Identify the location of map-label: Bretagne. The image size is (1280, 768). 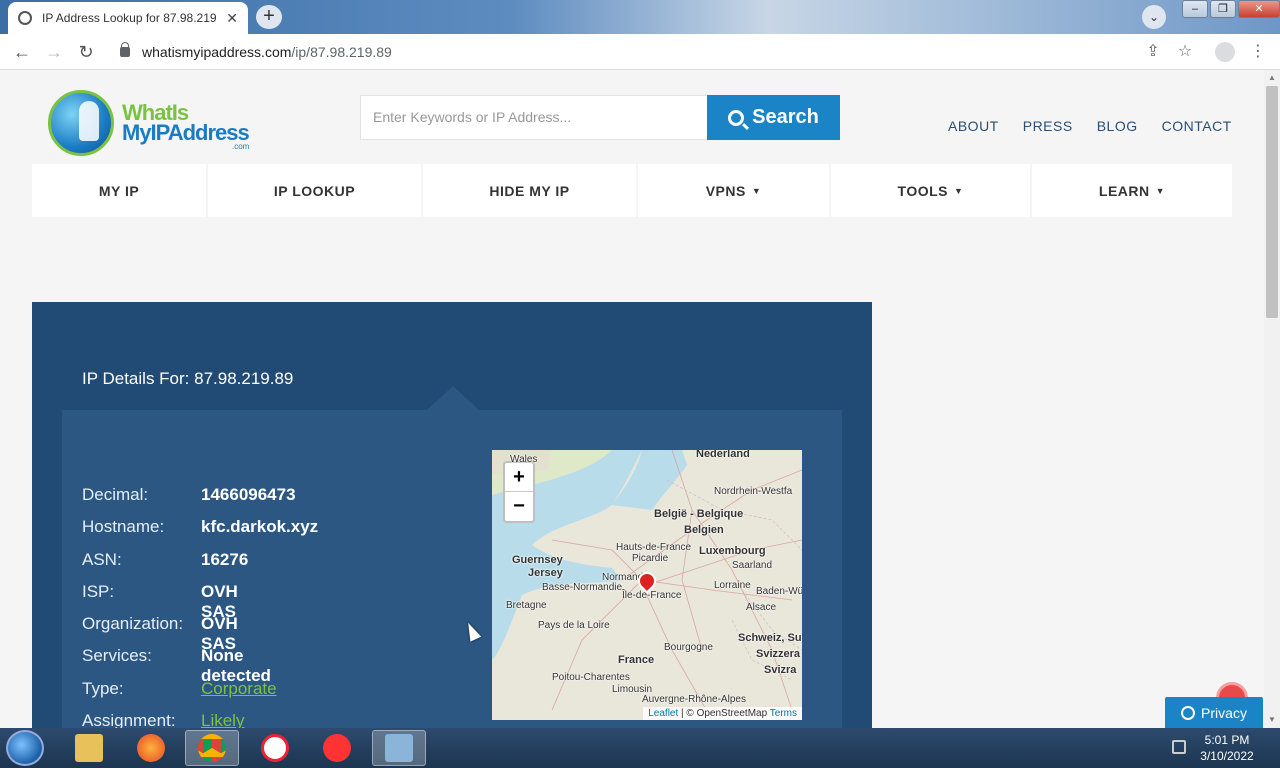
(526, 605).